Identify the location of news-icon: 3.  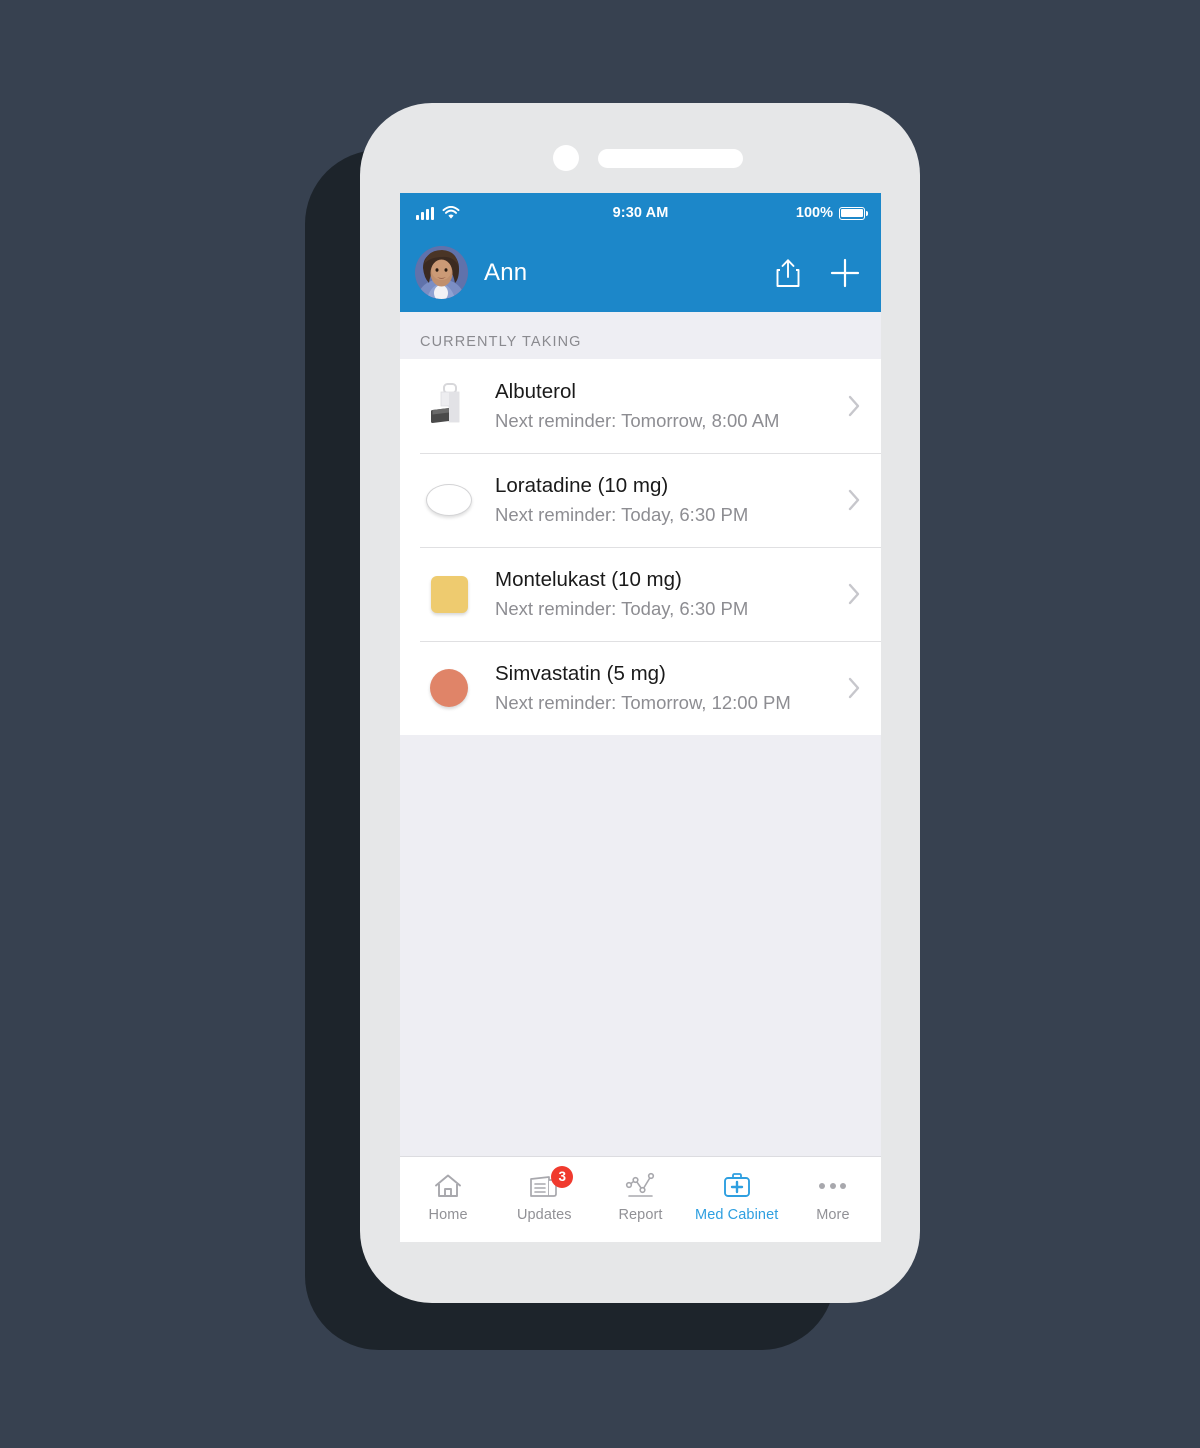
(551, 1183).